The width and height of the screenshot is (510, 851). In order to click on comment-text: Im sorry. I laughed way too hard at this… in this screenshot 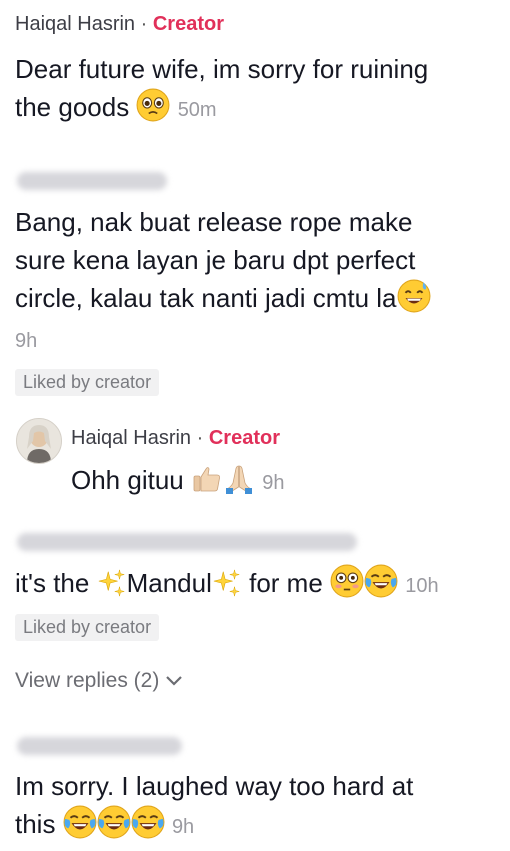, I will do `click(260, 806)`.